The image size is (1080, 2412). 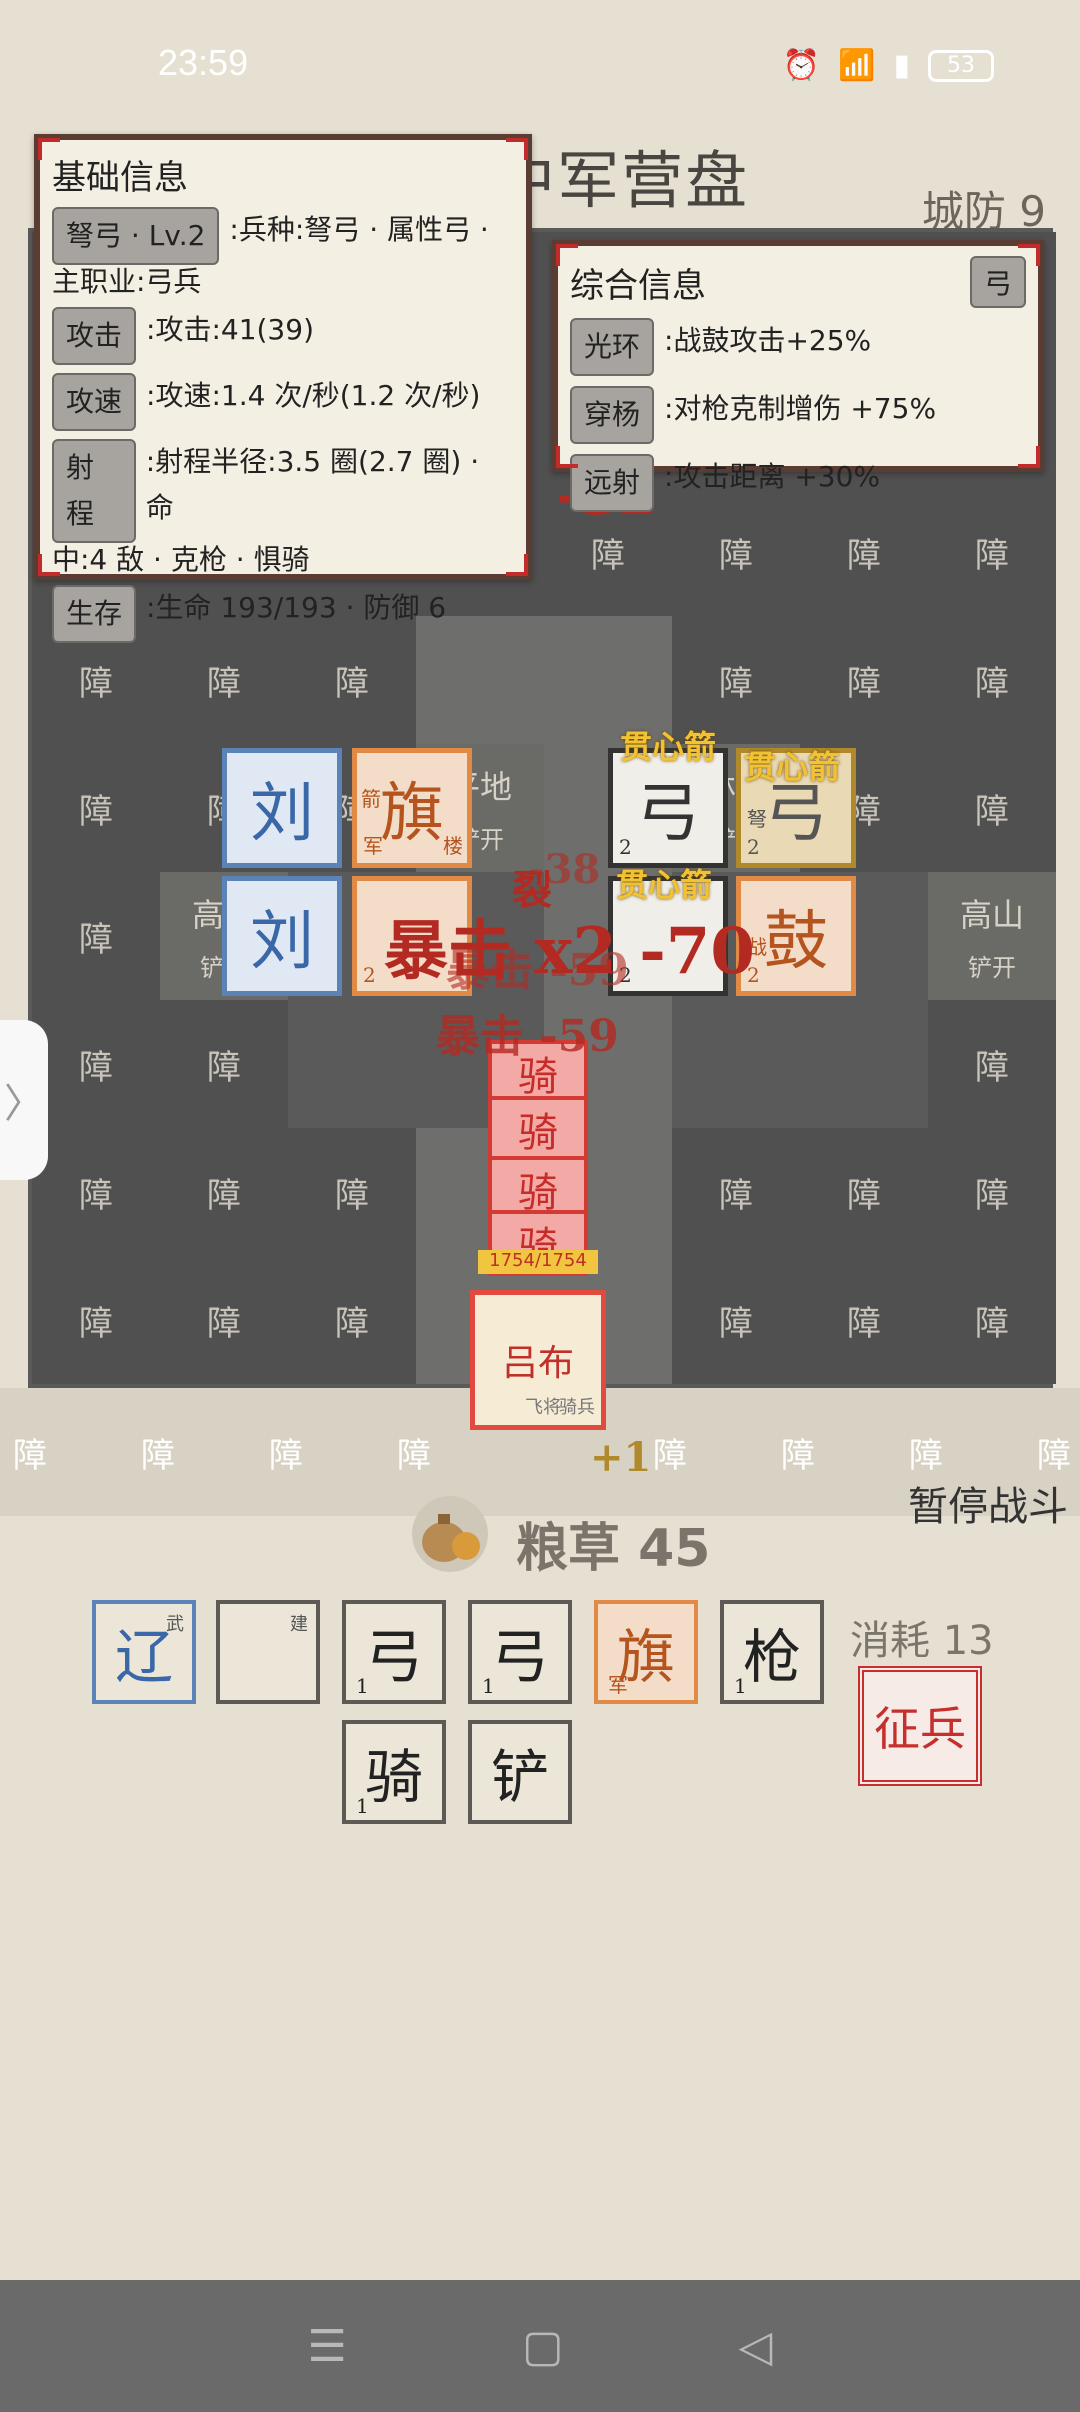 What do you see at coordinates (801, 65) in the screenshot?
I see `alarm-icon: ⏰` at bounding box center [801, 65].